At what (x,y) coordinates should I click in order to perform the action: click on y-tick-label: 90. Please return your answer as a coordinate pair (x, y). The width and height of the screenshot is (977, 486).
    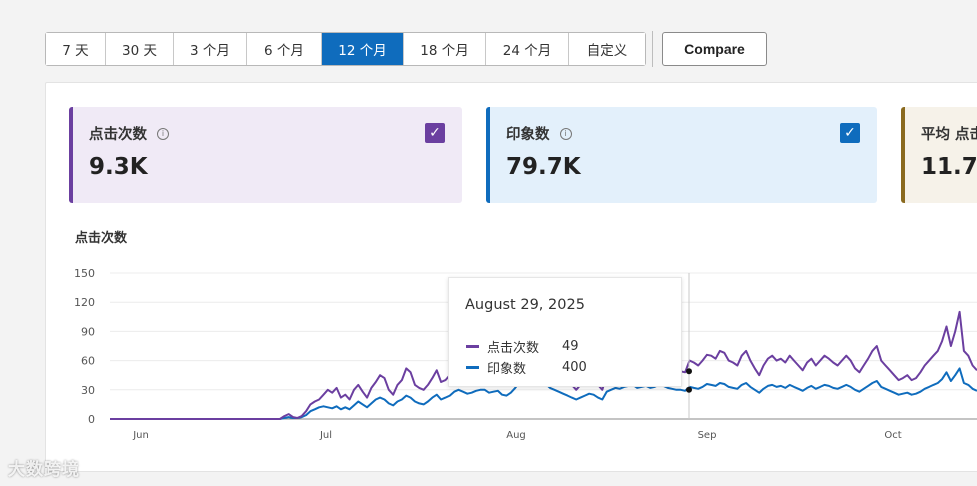
    Looking at the image, I should click on (88, 331).